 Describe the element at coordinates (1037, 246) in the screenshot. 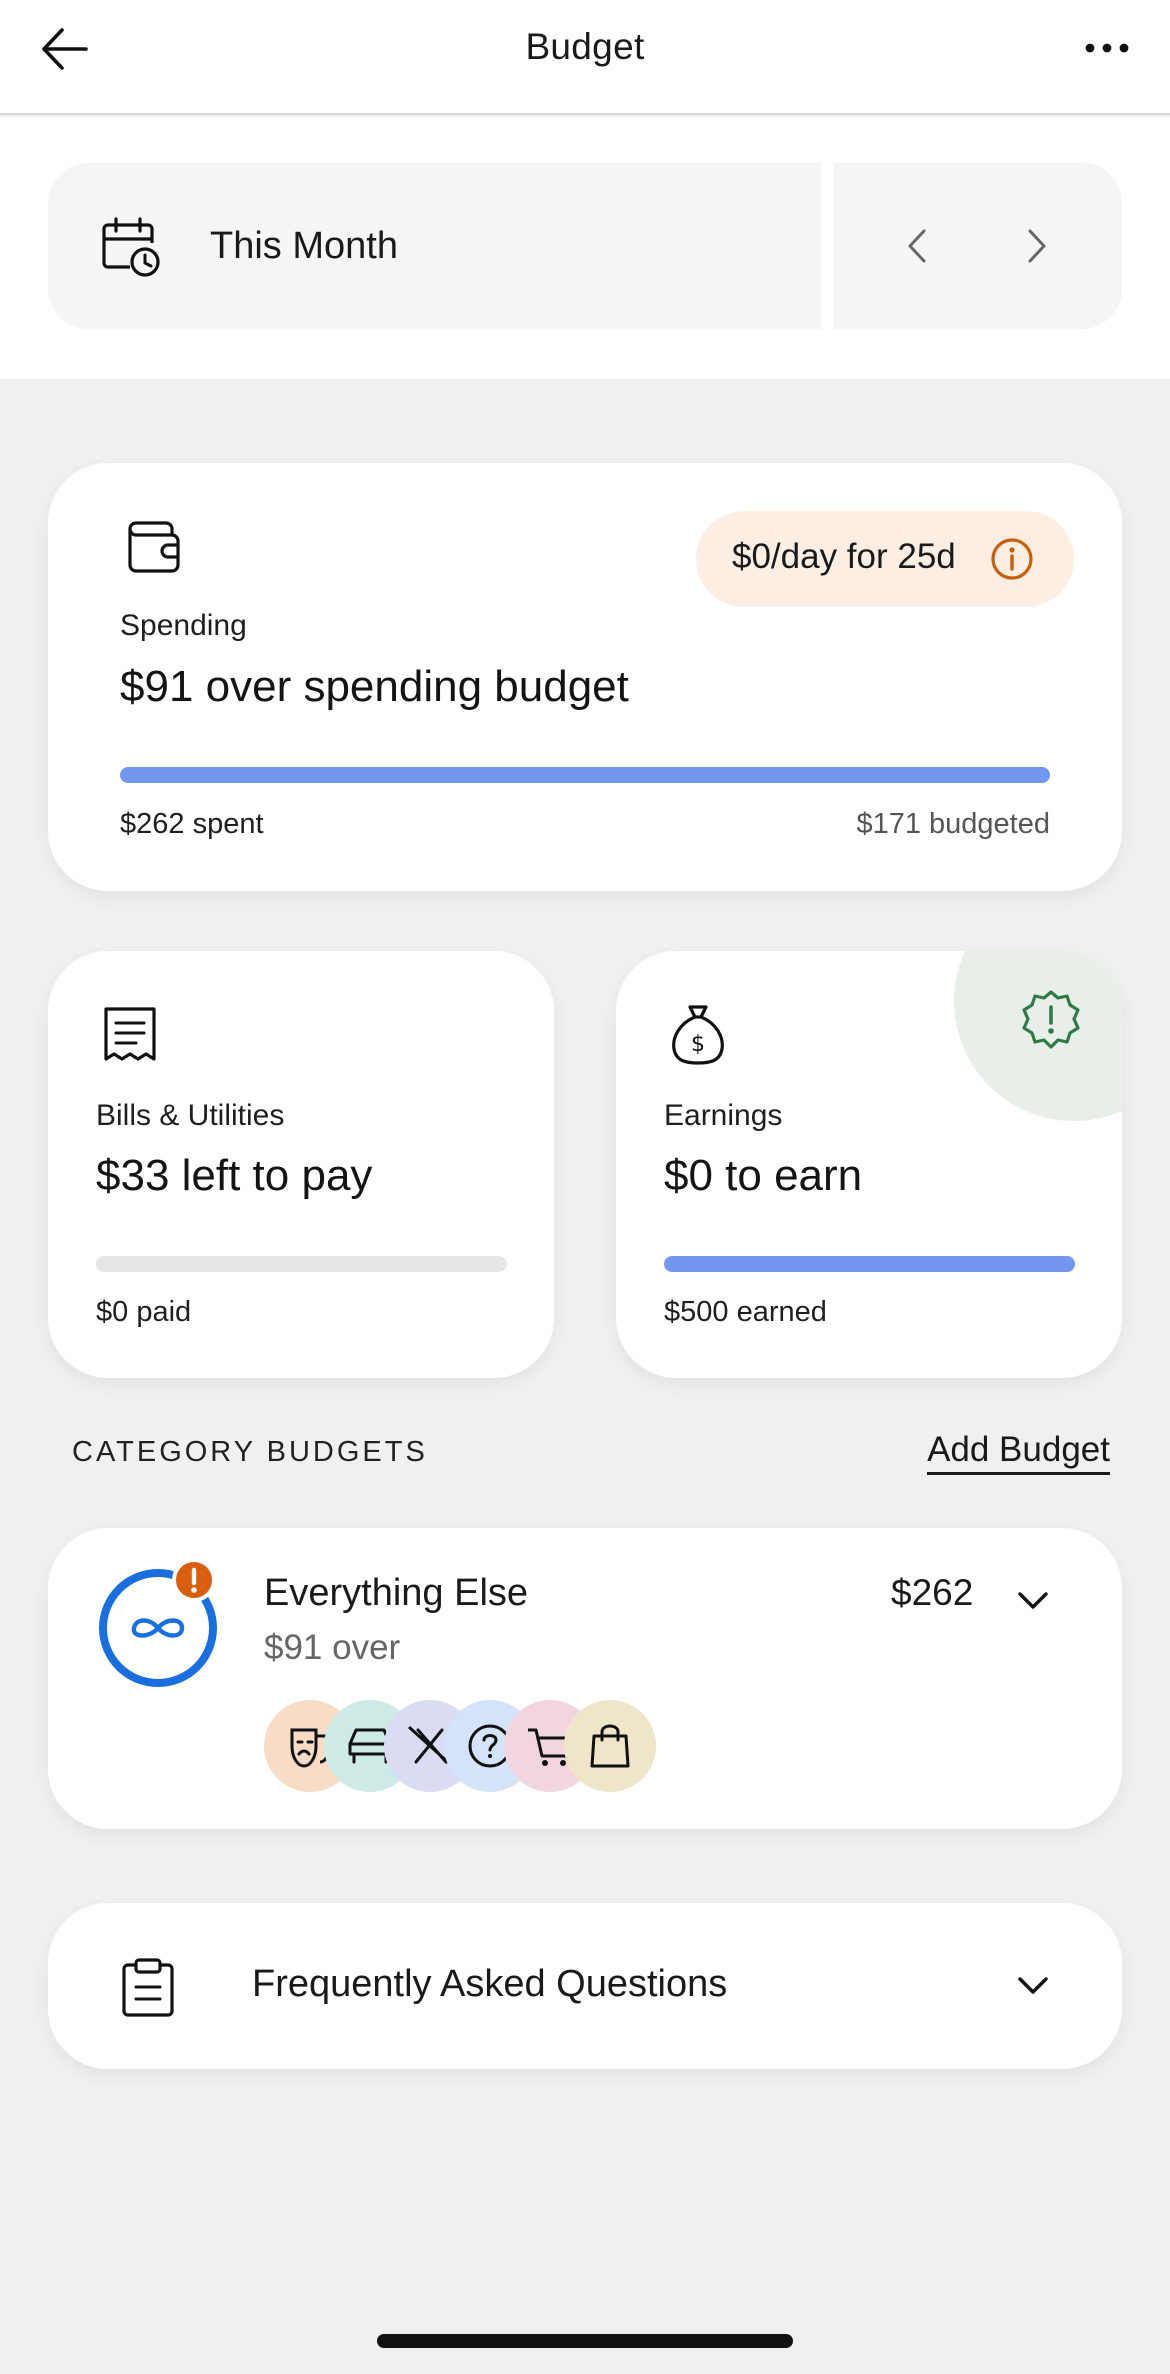

I see `chevron-right-icon` at that location.